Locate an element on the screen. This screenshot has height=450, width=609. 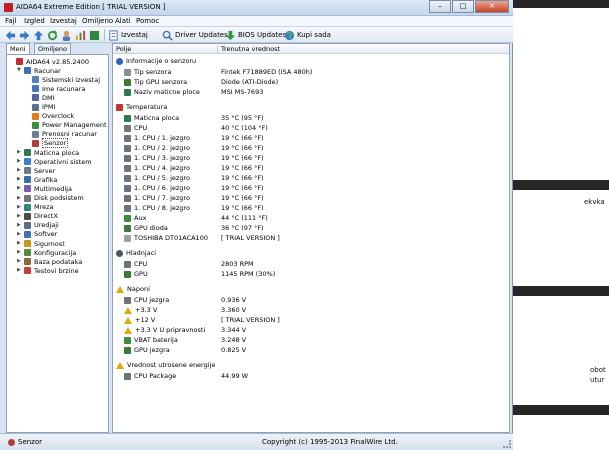
list-item: 1. CPU / 2. jezgro is located at coordinates (314, 148).